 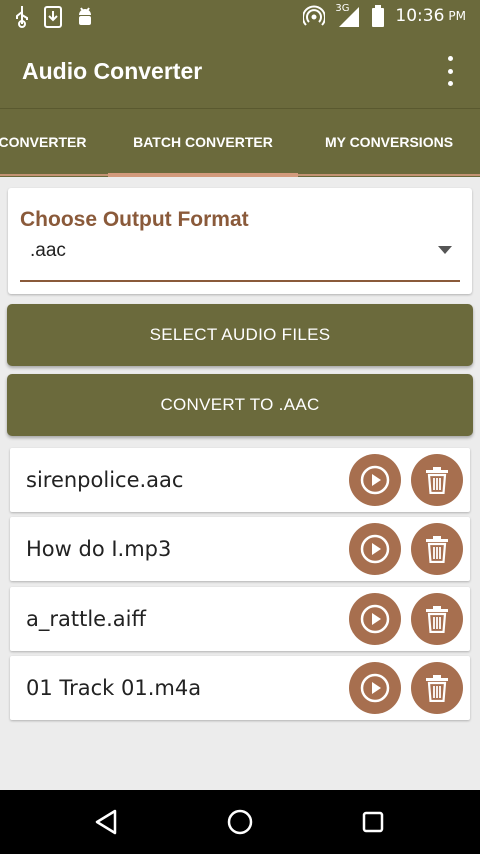 I want to click on tab-batch-converter: BATCH CONVERTER, so click(x=203, y=143).